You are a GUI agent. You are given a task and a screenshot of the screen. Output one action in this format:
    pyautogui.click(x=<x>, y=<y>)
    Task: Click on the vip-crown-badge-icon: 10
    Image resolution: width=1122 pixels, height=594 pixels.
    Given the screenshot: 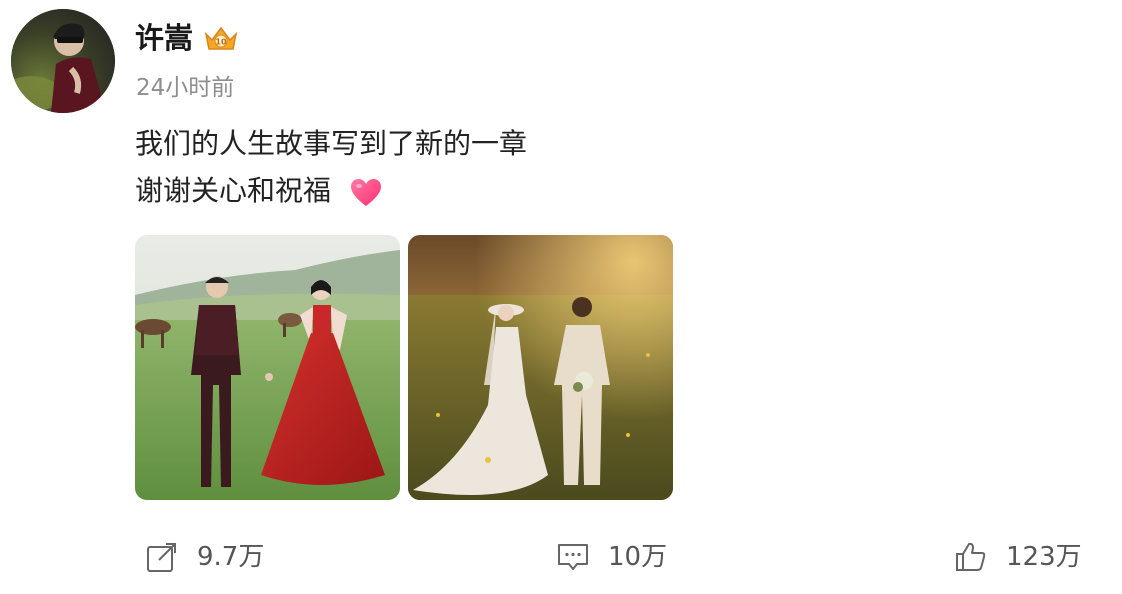 What is the action you would take?
    pyautogui.click(x=221, y=39)
    